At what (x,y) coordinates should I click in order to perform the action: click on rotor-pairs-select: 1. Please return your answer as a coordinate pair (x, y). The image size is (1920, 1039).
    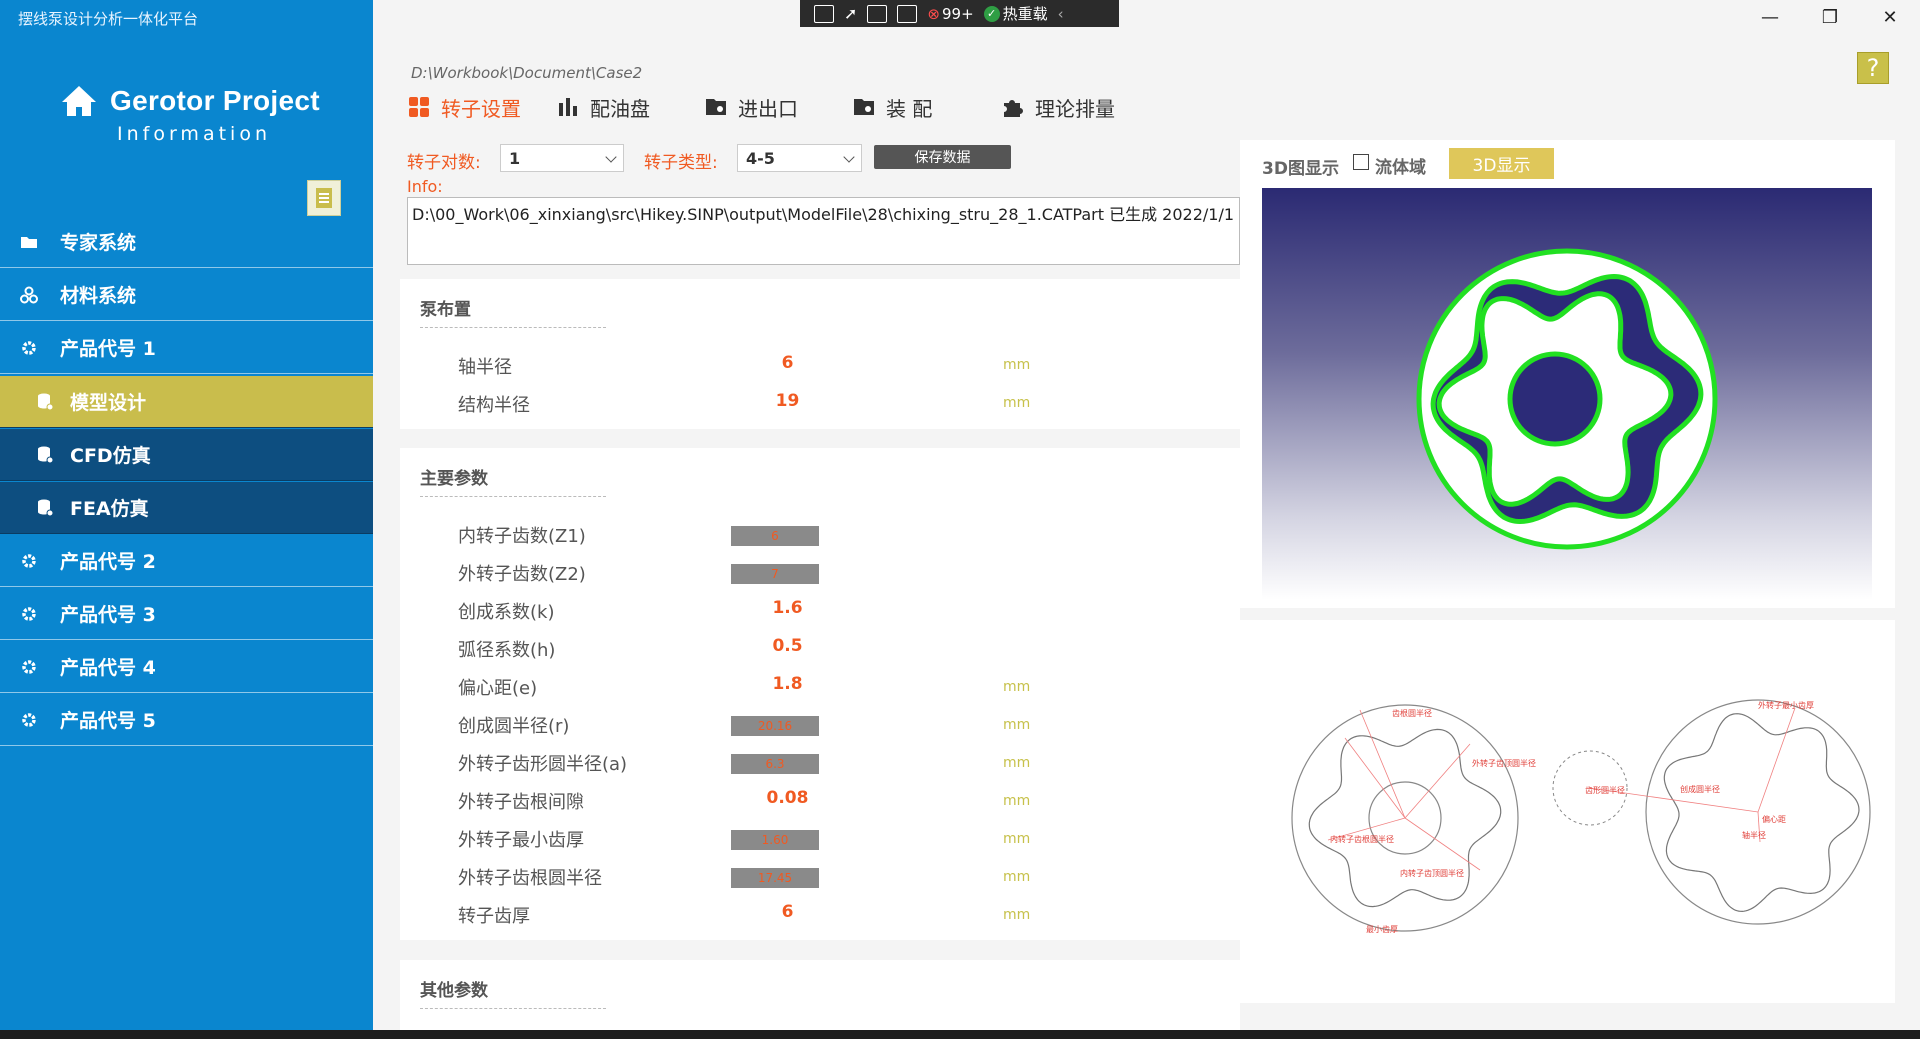
    Looking at the image, I should click on (562, 158).